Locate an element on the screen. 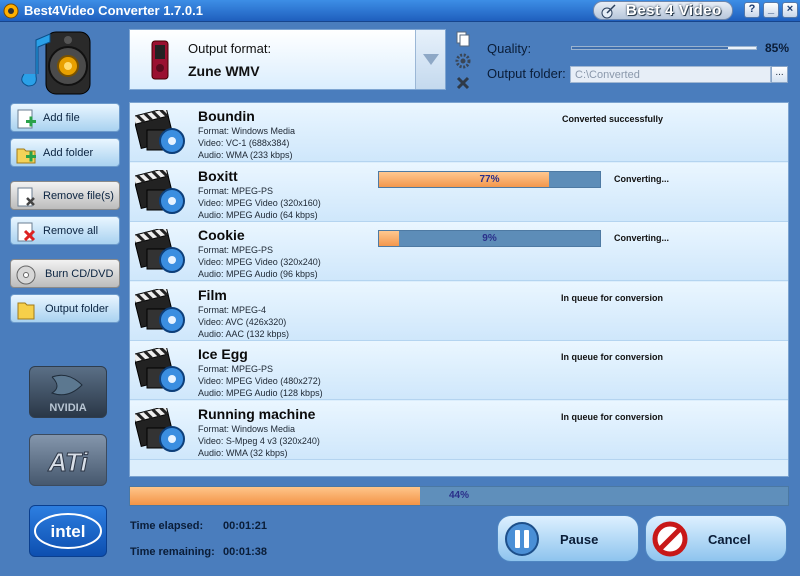  zune-device-icon is located at coordinates (160, 60).